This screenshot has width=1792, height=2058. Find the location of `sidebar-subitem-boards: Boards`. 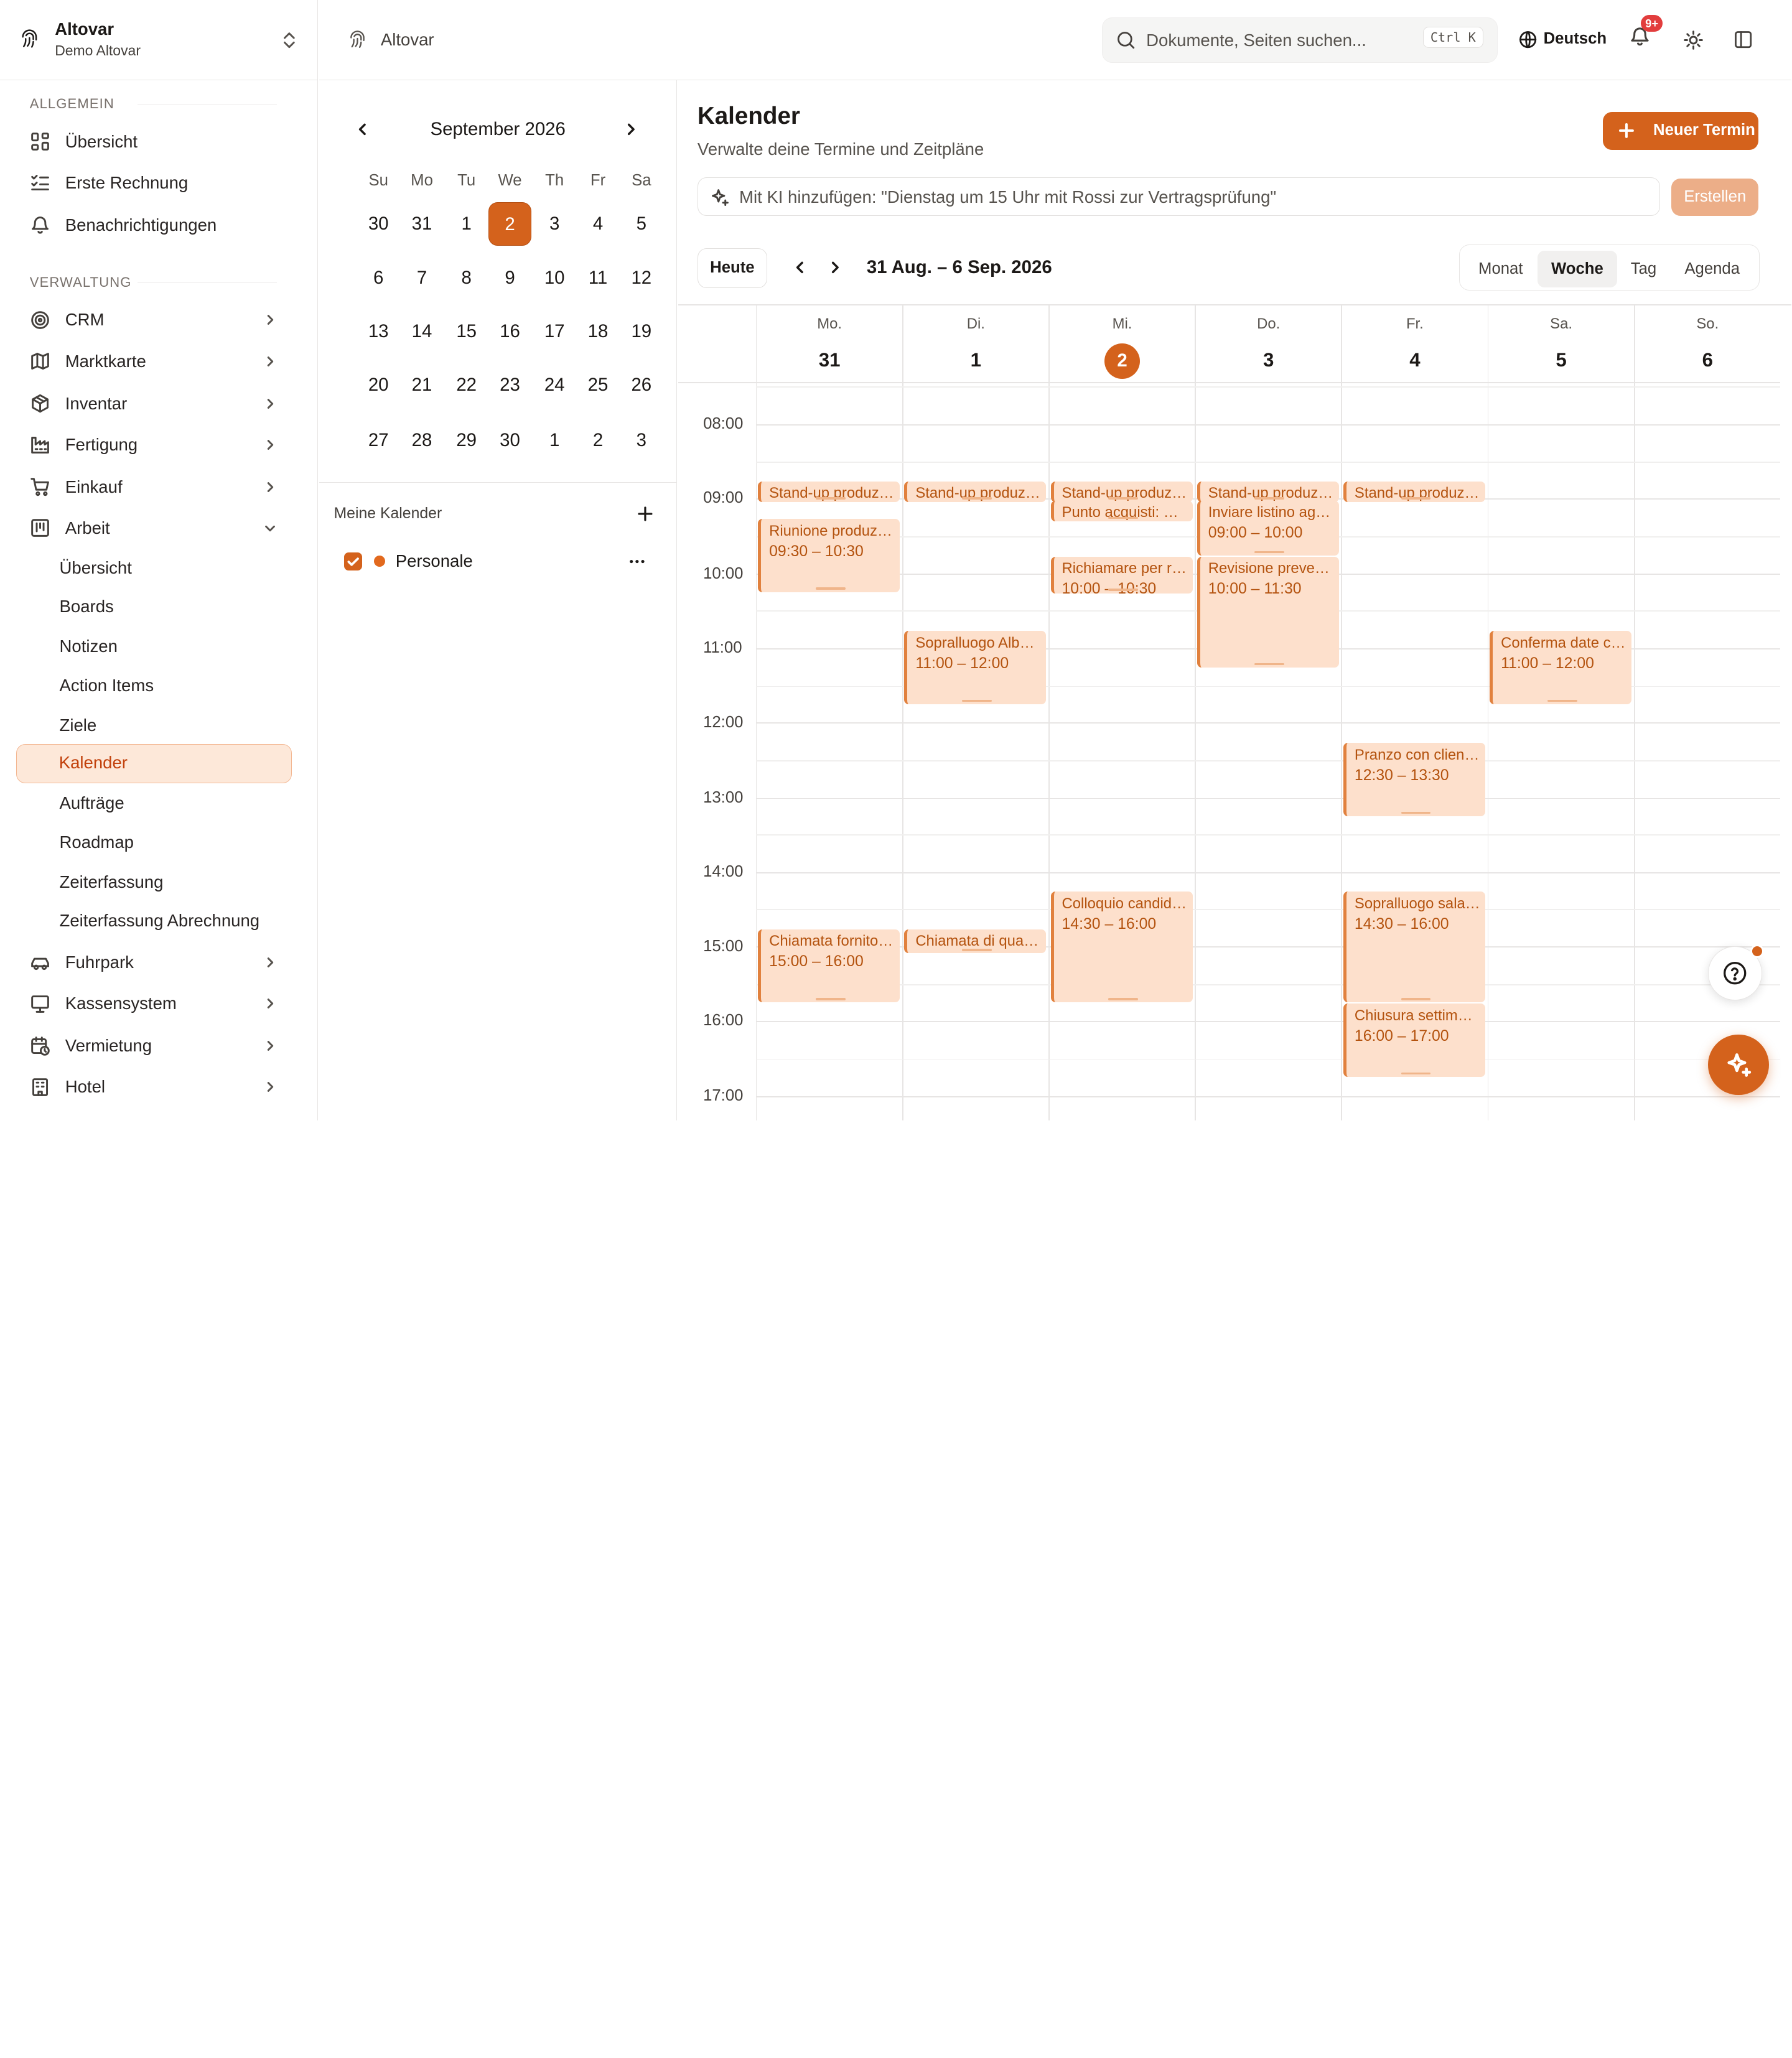

sidebar-subitem-boards: Boards is located at coordinates (154, 606).